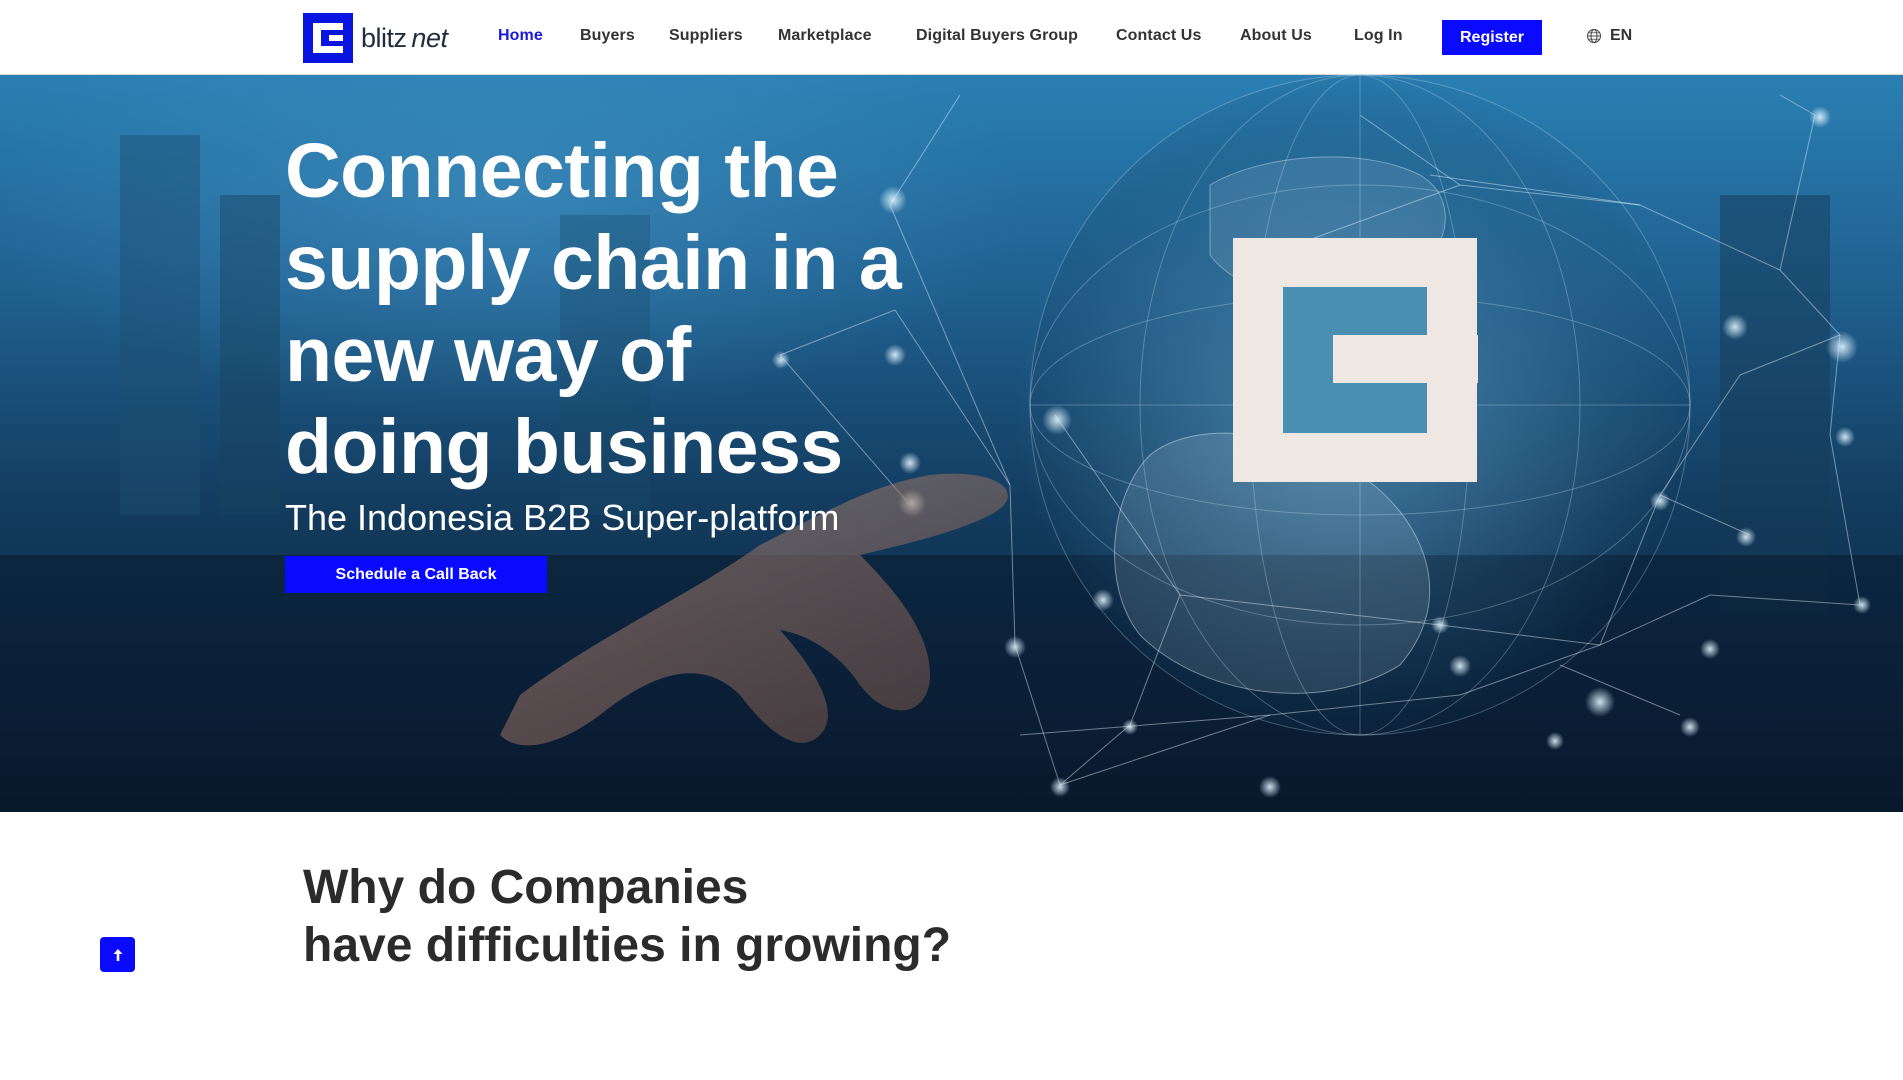 The image size is (1903, 1080). I want to click on nav-about-us: About Us, so click(1276, 36).